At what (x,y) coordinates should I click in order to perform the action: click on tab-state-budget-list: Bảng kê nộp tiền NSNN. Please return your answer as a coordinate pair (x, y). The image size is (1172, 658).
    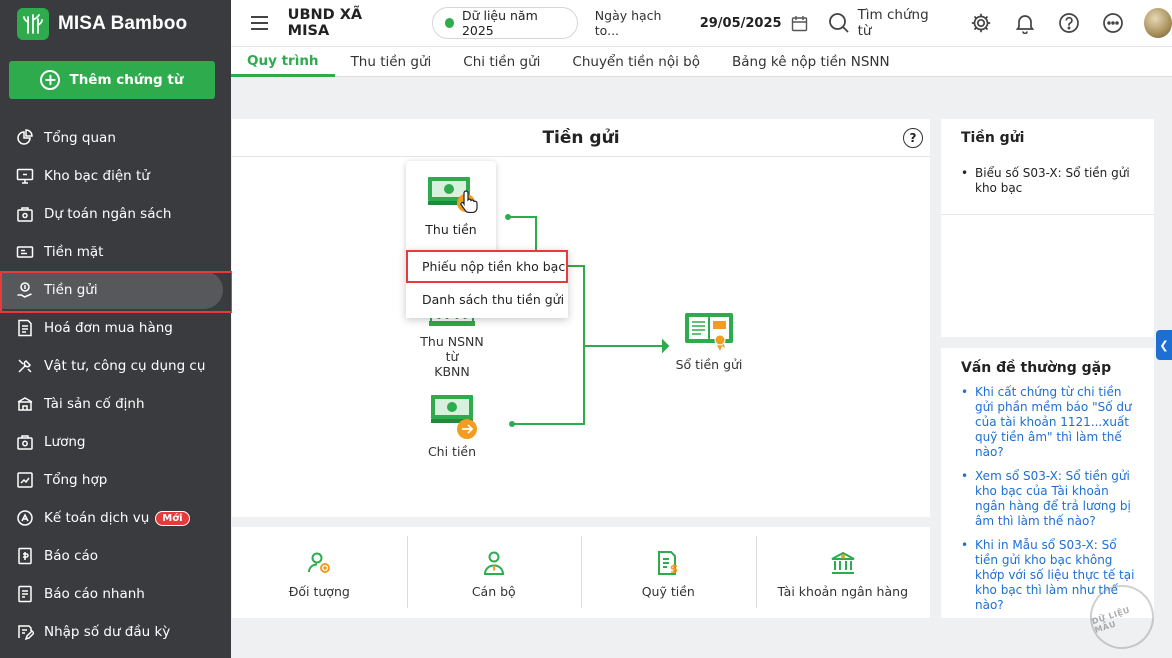
    Looking at the image, I should click on (811, 62).